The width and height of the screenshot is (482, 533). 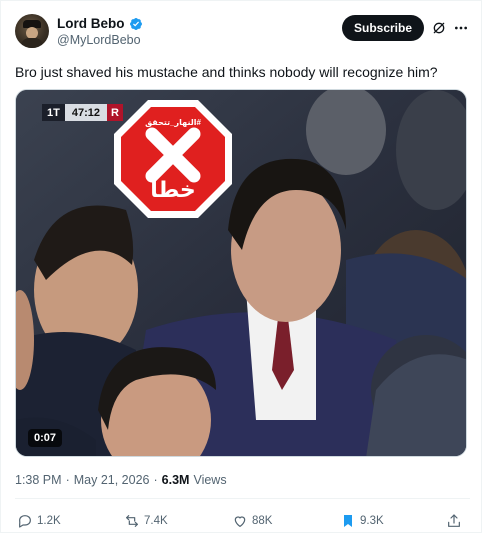 What do you see at coordinates (173, 190) in the screenshot?
I see `stamp-verdict: خطأ` at bounding box center [173, 190].